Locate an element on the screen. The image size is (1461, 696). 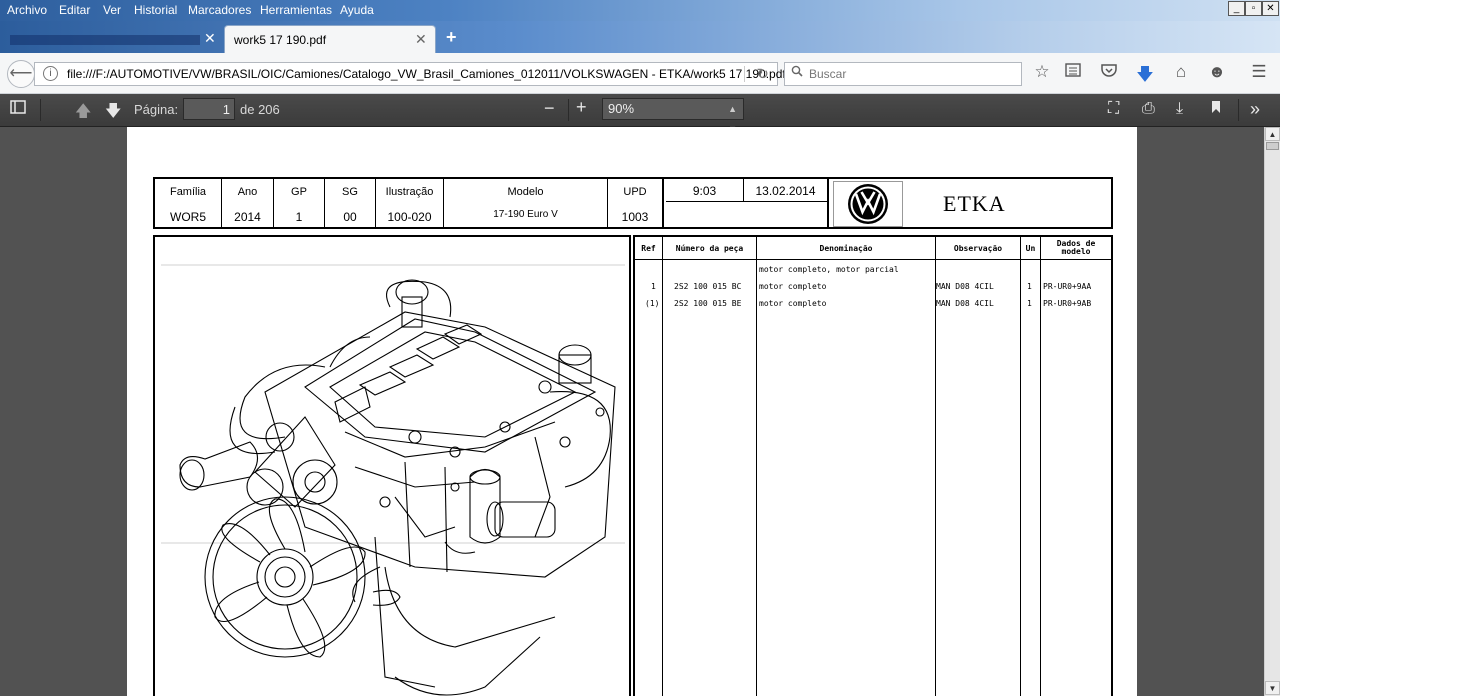
back-arrow-icon: ⟵ is located at coordinates (21, 73).